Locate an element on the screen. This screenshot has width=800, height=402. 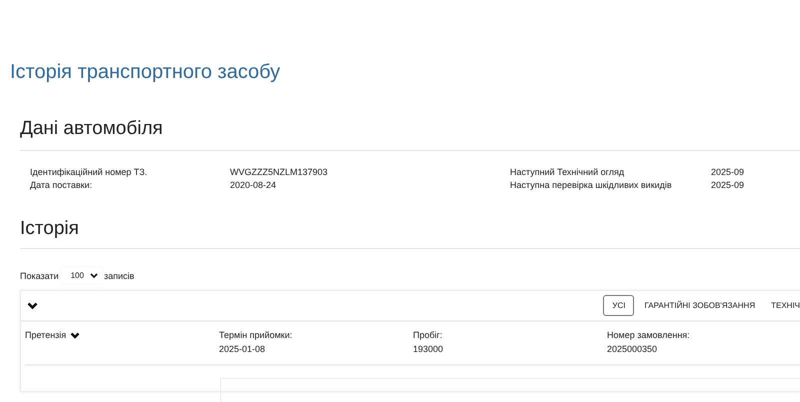
page-size-select: 100 is located at coordinates (81, 275).